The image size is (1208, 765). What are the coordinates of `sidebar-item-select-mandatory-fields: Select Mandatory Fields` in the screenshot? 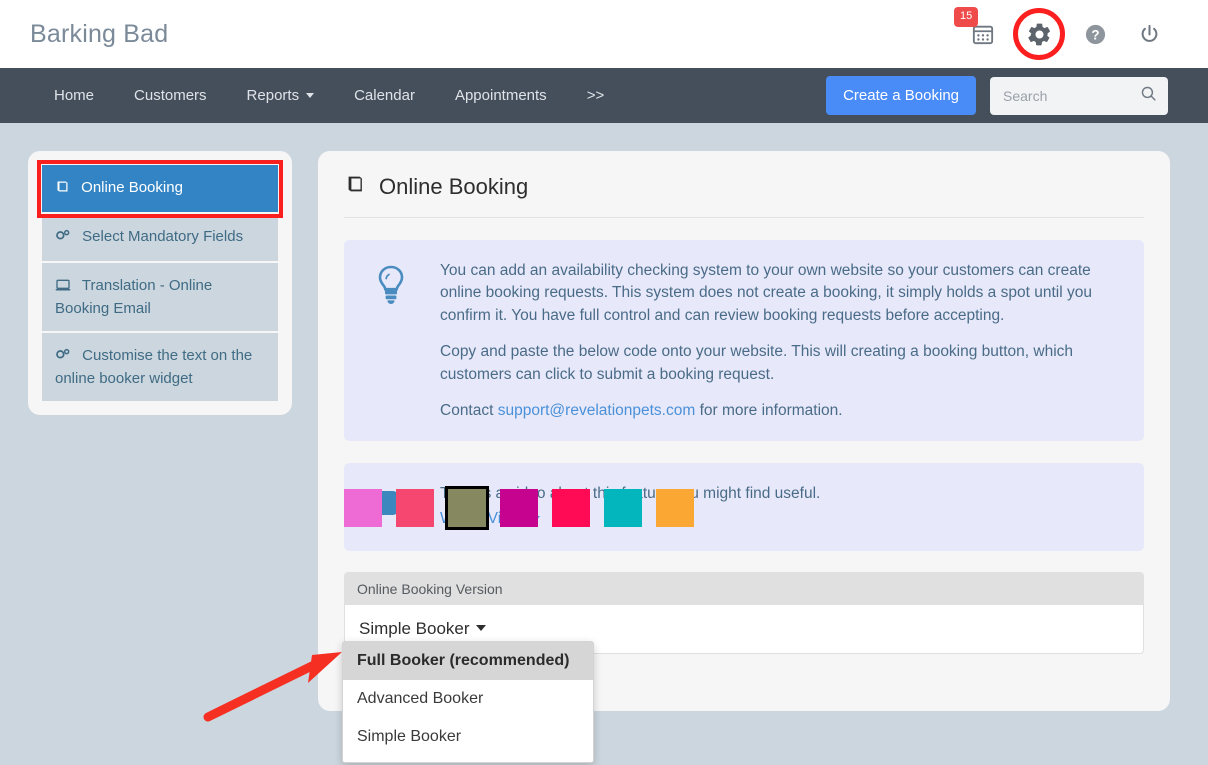 It's located at (160, 238).